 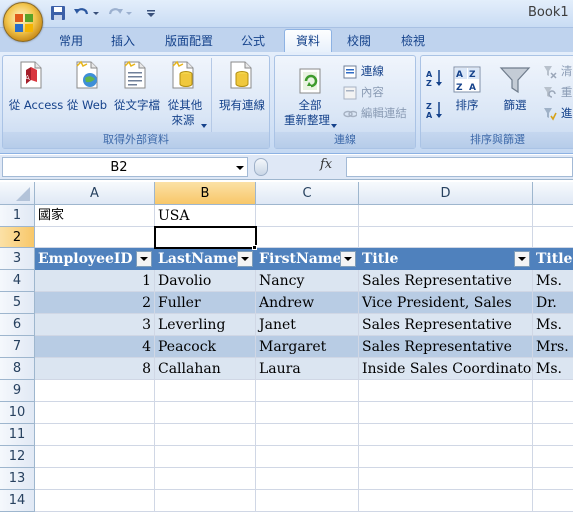 What do you see at coordinates (558, 113) in the screenshot?
I see `advanced-filter-button: 進` at bounding box center [558, 113].